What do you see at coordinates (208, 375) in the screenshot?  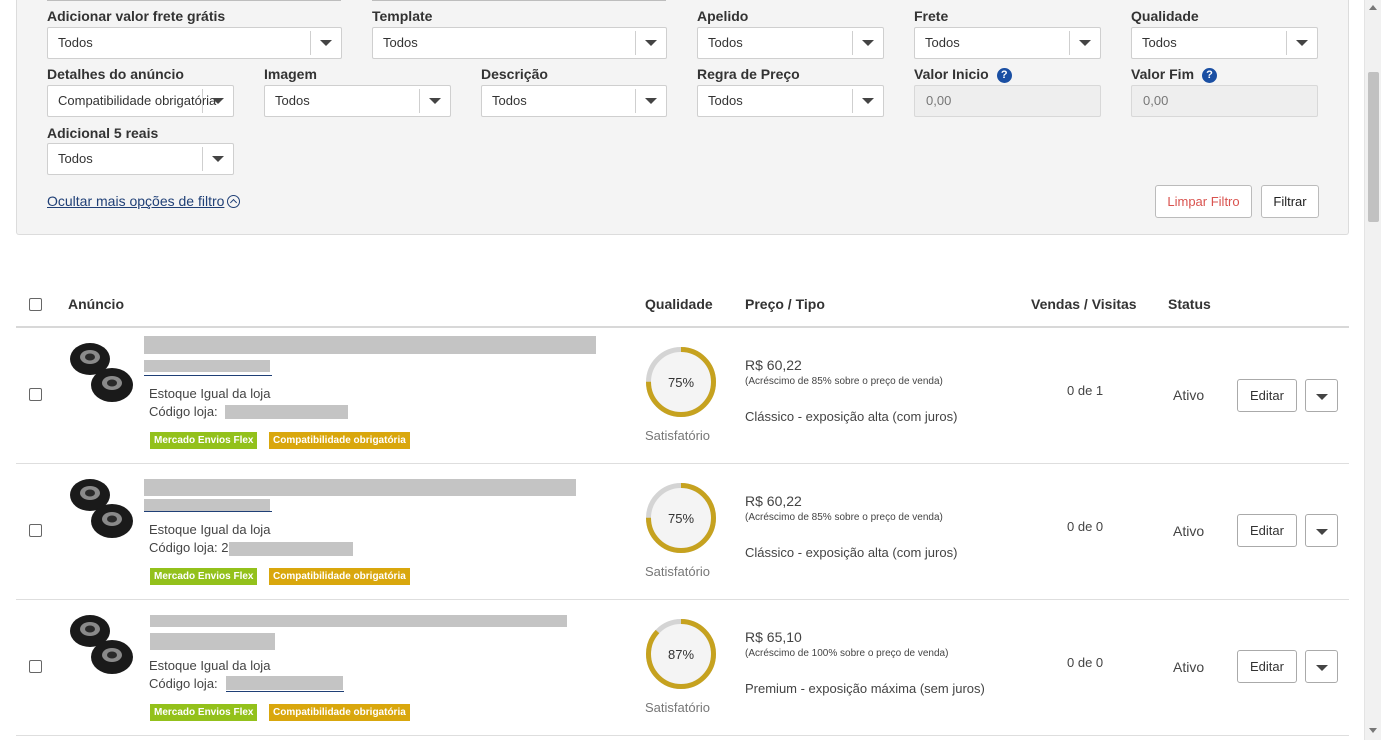 I see `title-underline` at bounding box center [208, 375].